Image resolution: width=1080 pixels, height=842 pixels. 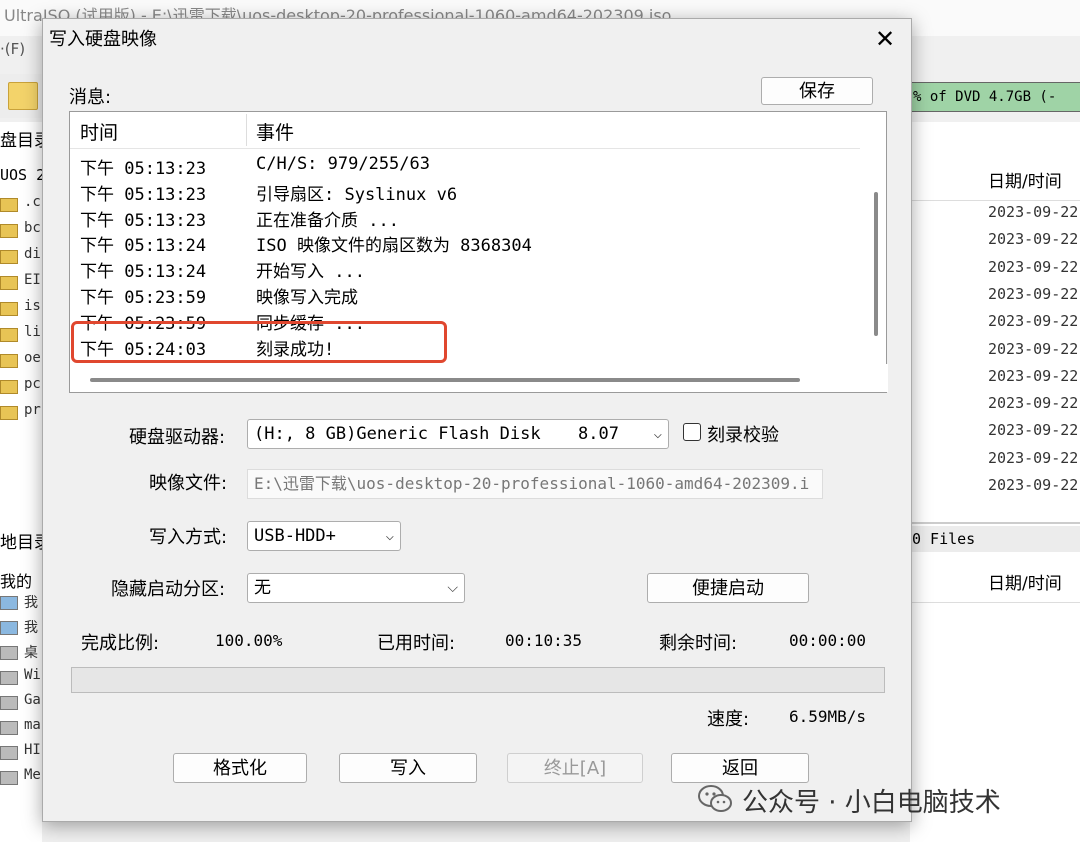 I want to click on local-tree-item: HI, so click(x=32, y=750).